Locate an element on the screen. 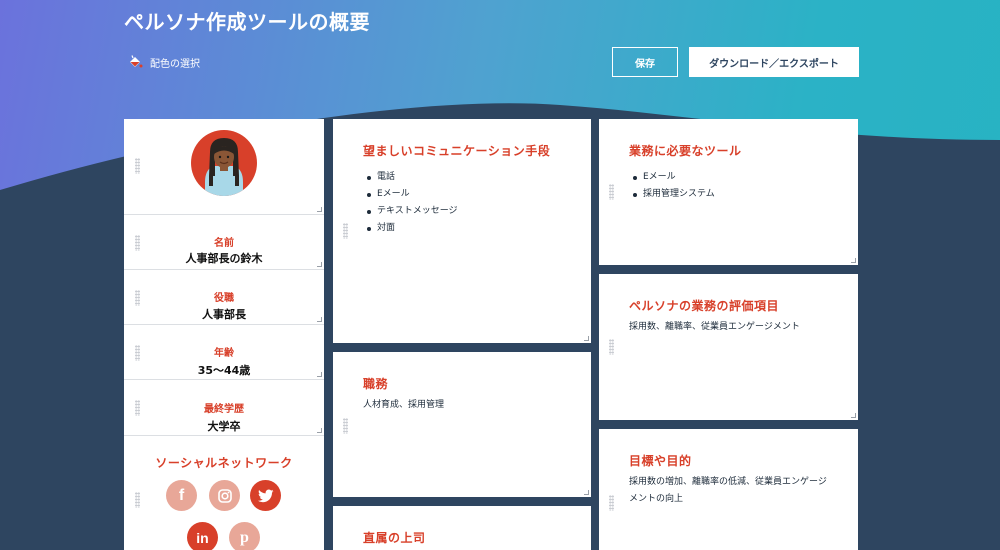 This screenshot has height=550, width=1000. field-label: 最終学歴 is located at coordinates (224, 409).